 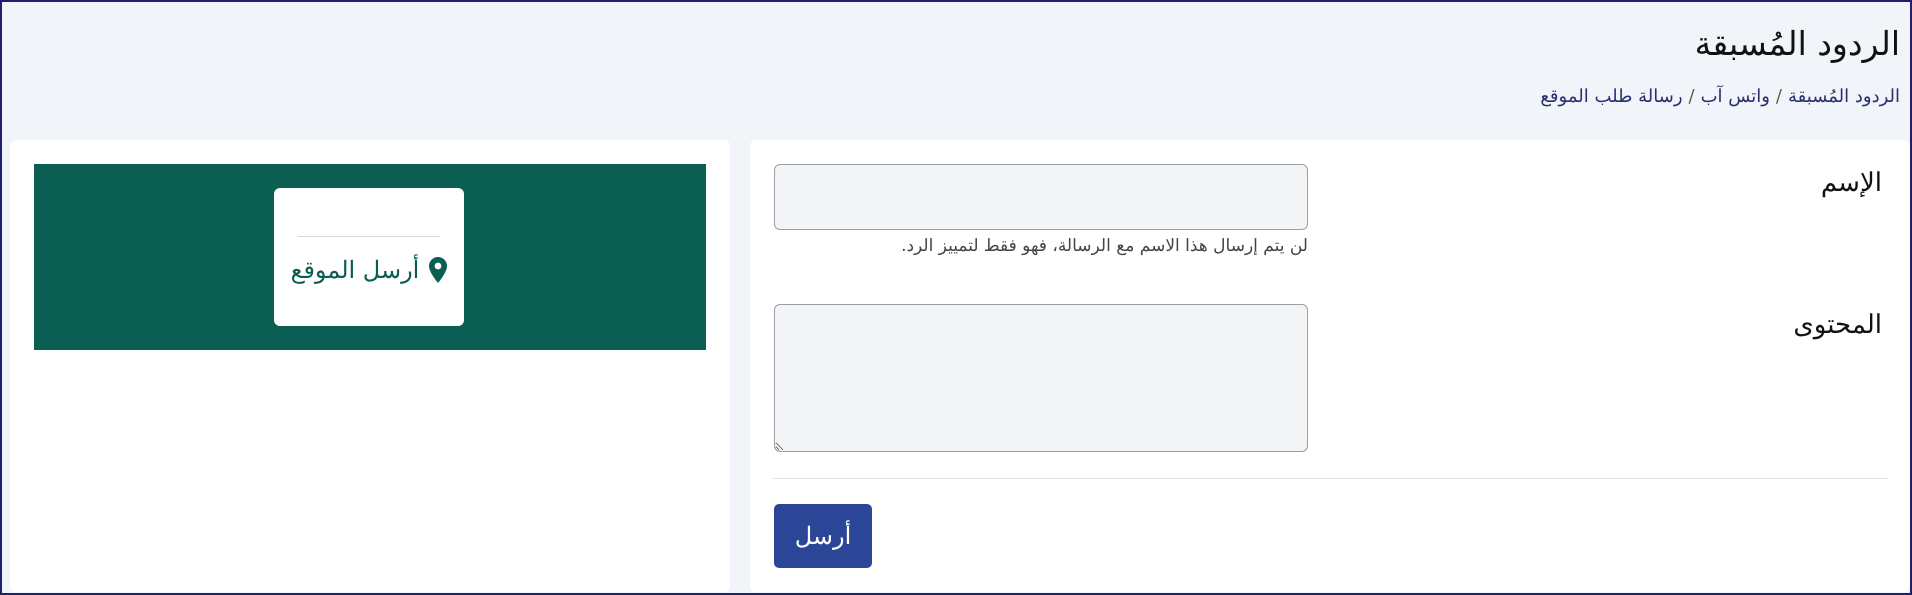 I want to click on form-divider, so click(x=1330, y=478).